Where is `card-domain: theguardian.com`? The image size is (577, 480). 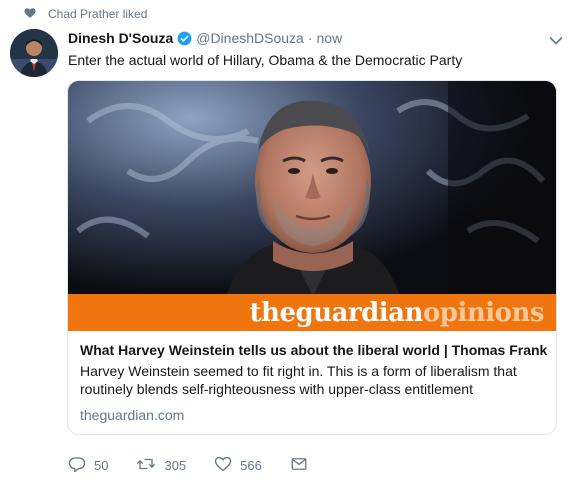 card-domain: theguardian.com is located at coordinates (312, 415).